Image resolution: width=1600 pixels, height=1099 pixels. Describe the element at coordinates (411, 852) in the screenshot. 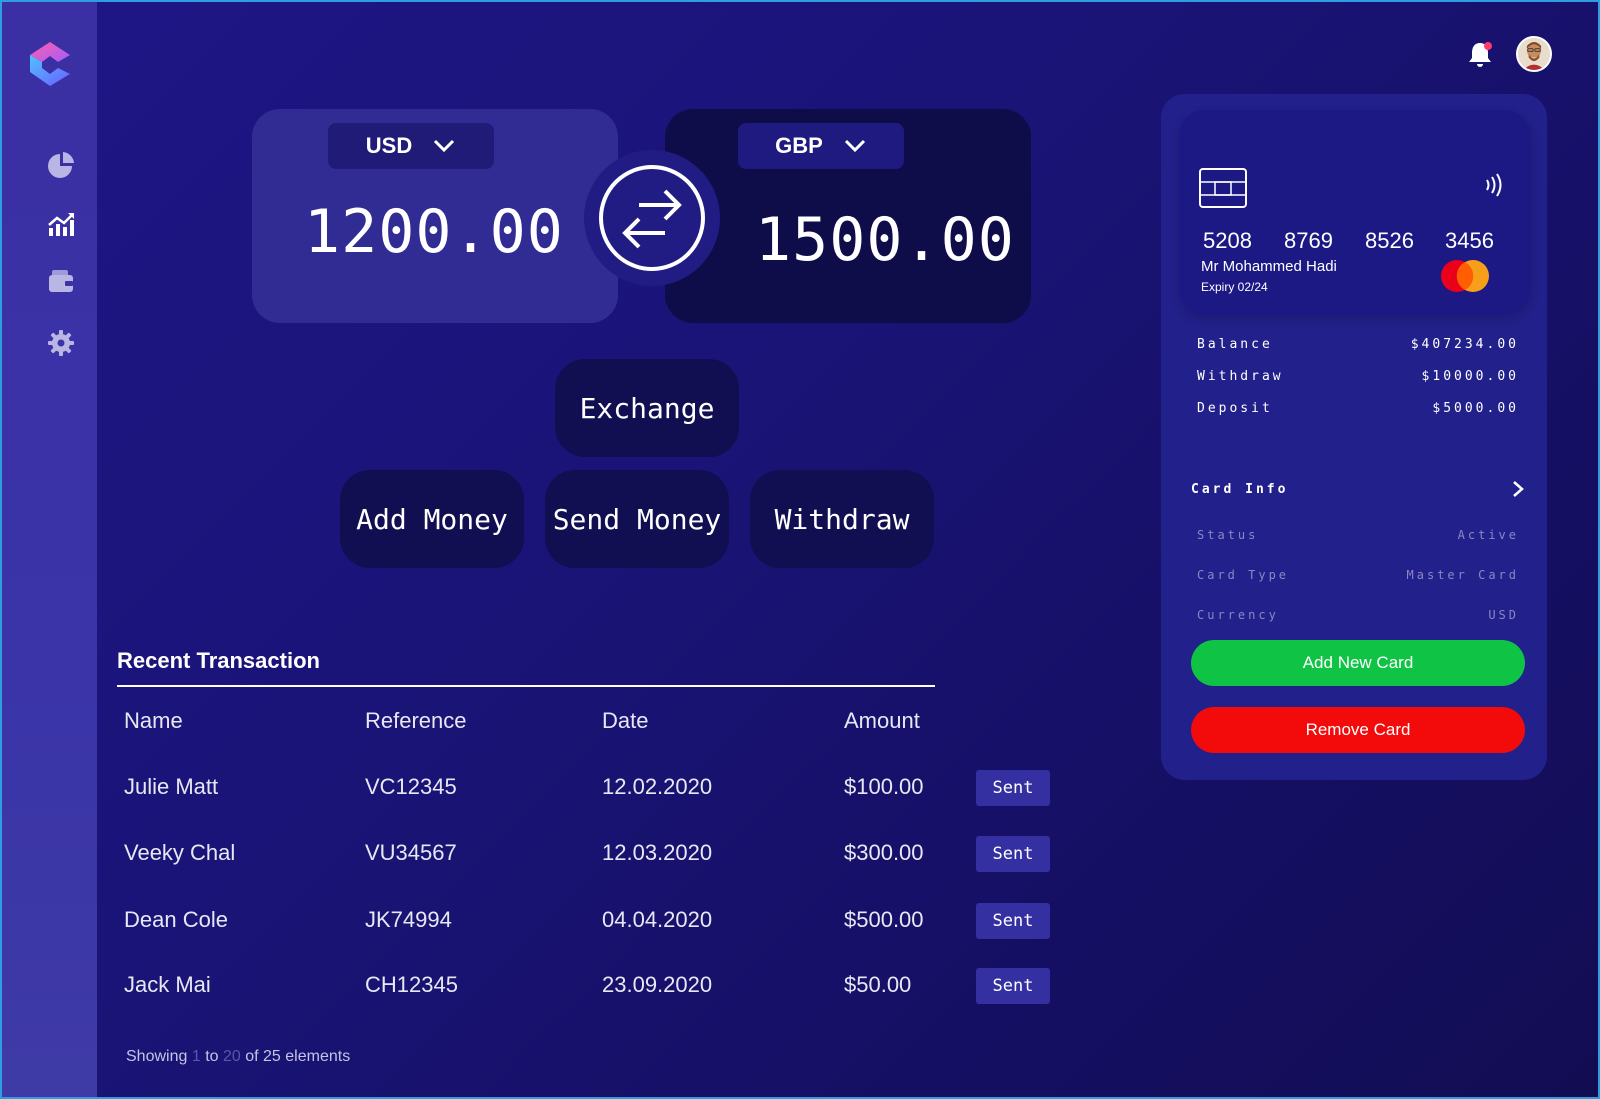

I see `row-reference: VU34567` at that location.